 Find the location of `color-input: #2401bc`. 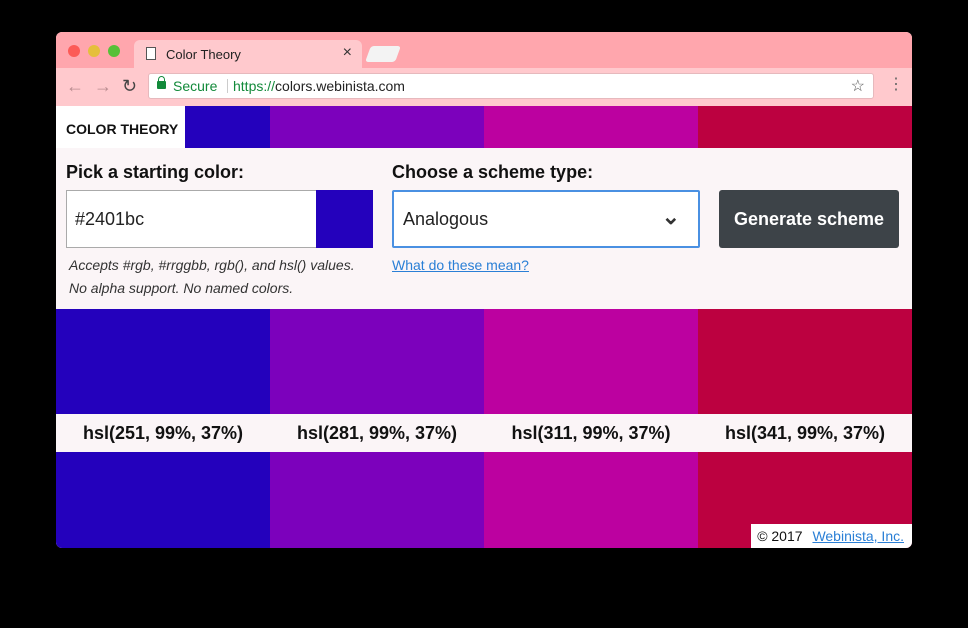

color-input: #2401bc is located at coordinates (192, 219).